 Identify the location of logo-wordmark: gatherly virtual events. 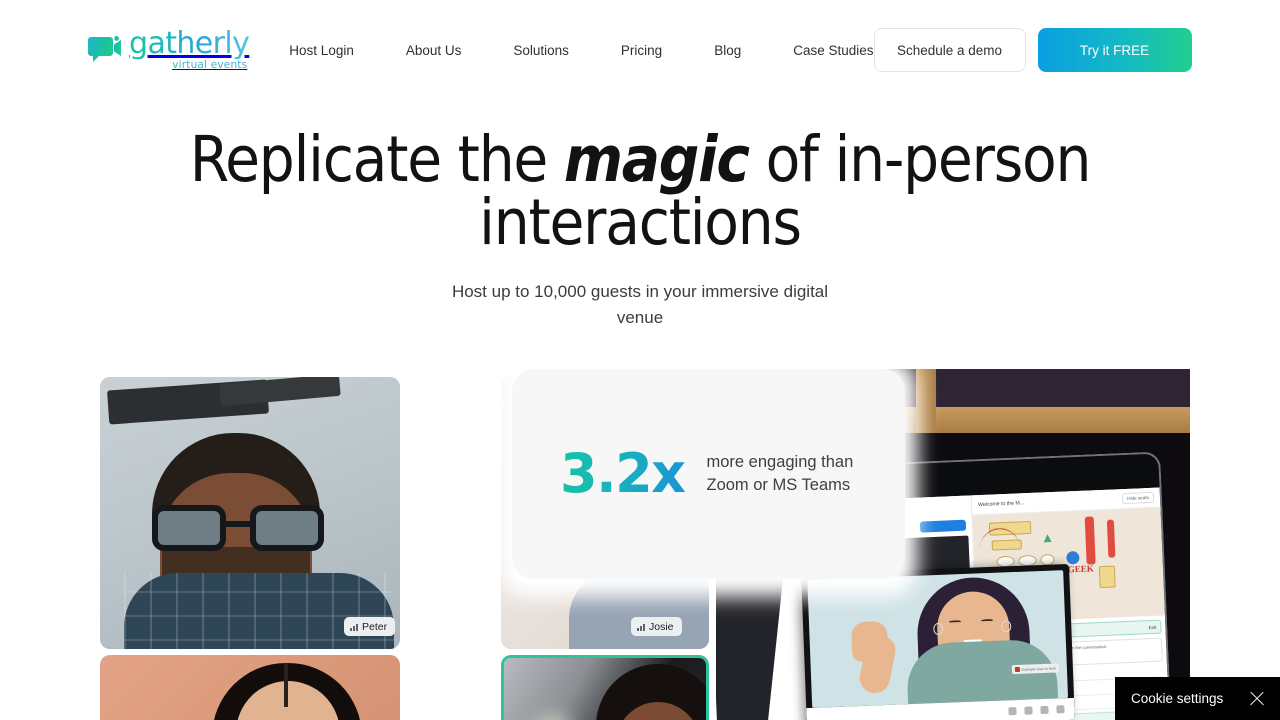
(189, 48).